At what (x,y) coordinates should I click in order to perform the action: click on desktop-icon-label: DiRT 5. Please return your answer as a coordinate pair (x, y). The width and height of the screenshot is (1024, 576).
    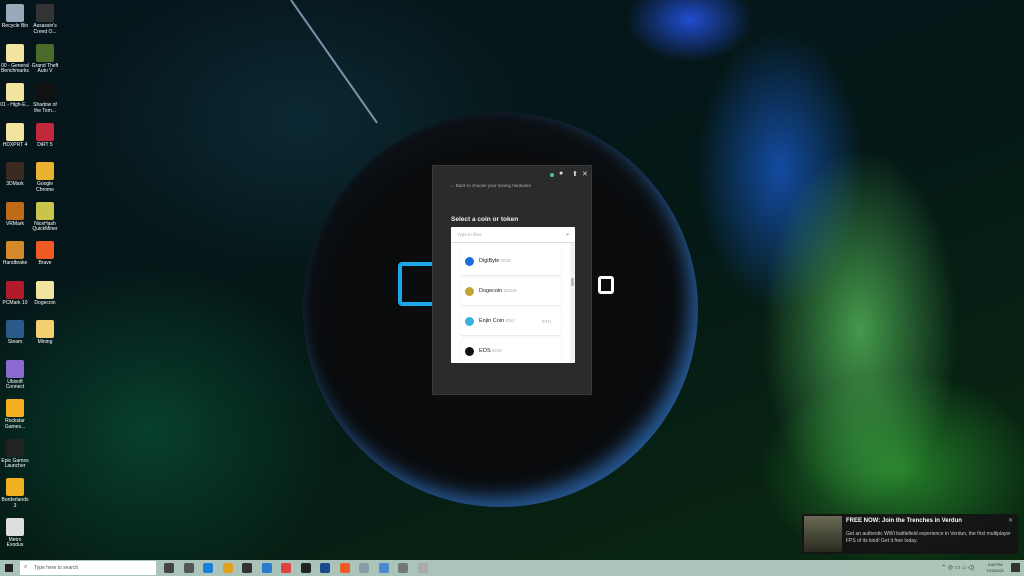
    Looking at the image, I should click on (45, 144).